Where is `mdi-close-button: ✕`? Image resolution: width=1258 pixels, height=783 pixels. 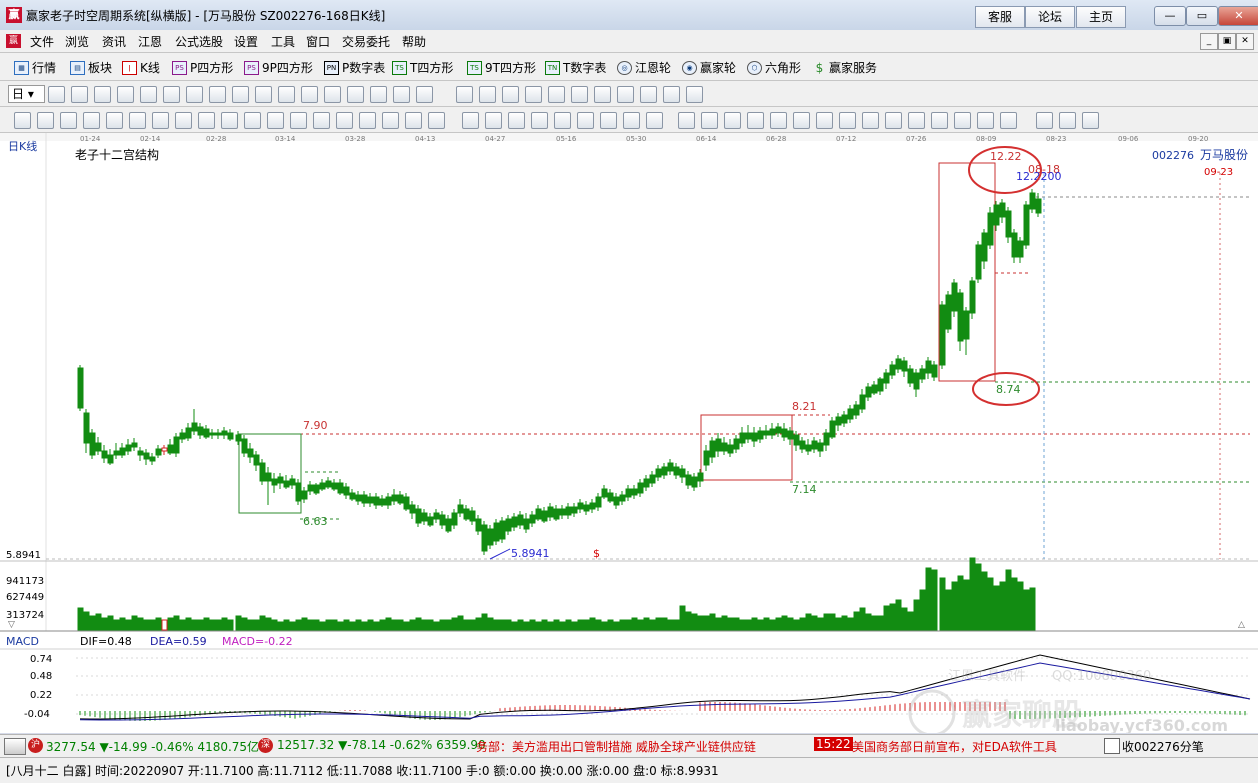 mdi-close-button: ✕ is located at coordinates (1245, 41).